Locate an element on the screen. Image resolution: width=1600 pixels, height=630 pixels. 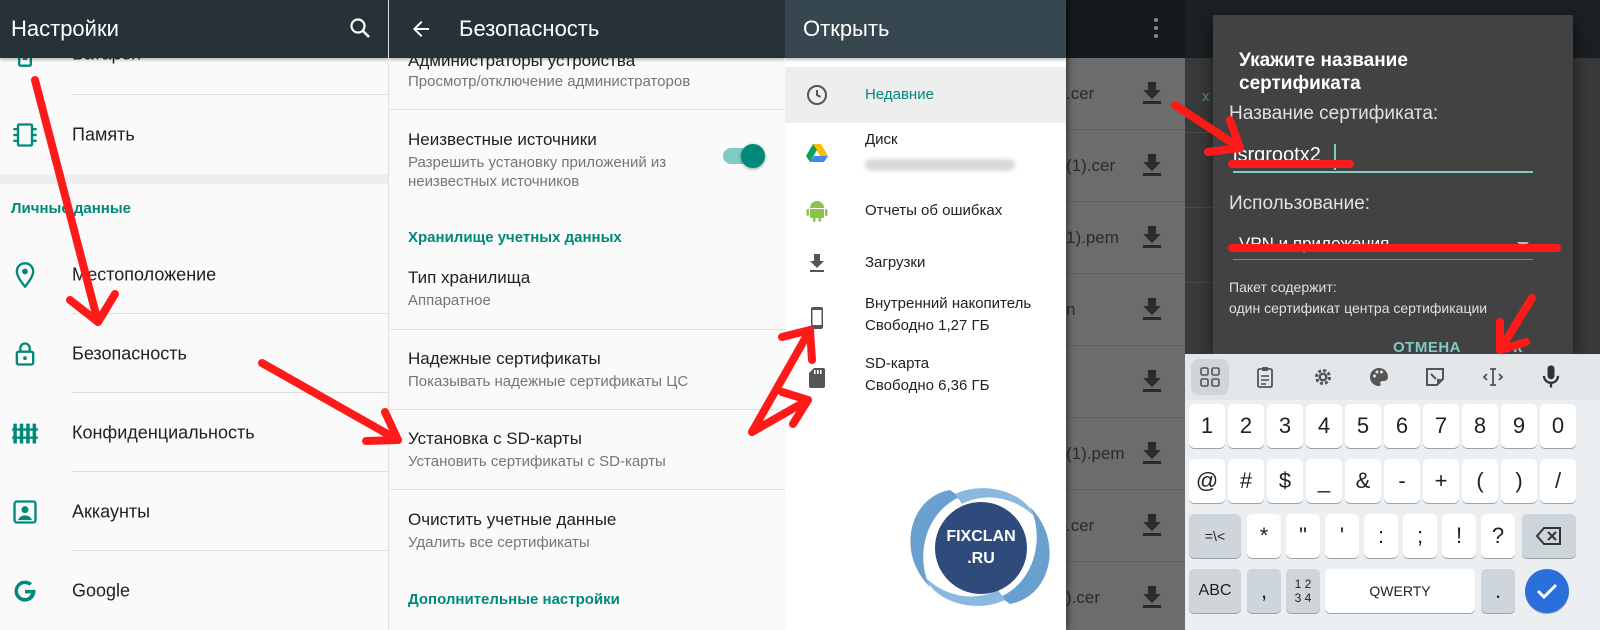
key-paren-close: ) is located at coordinates (1519, 481).